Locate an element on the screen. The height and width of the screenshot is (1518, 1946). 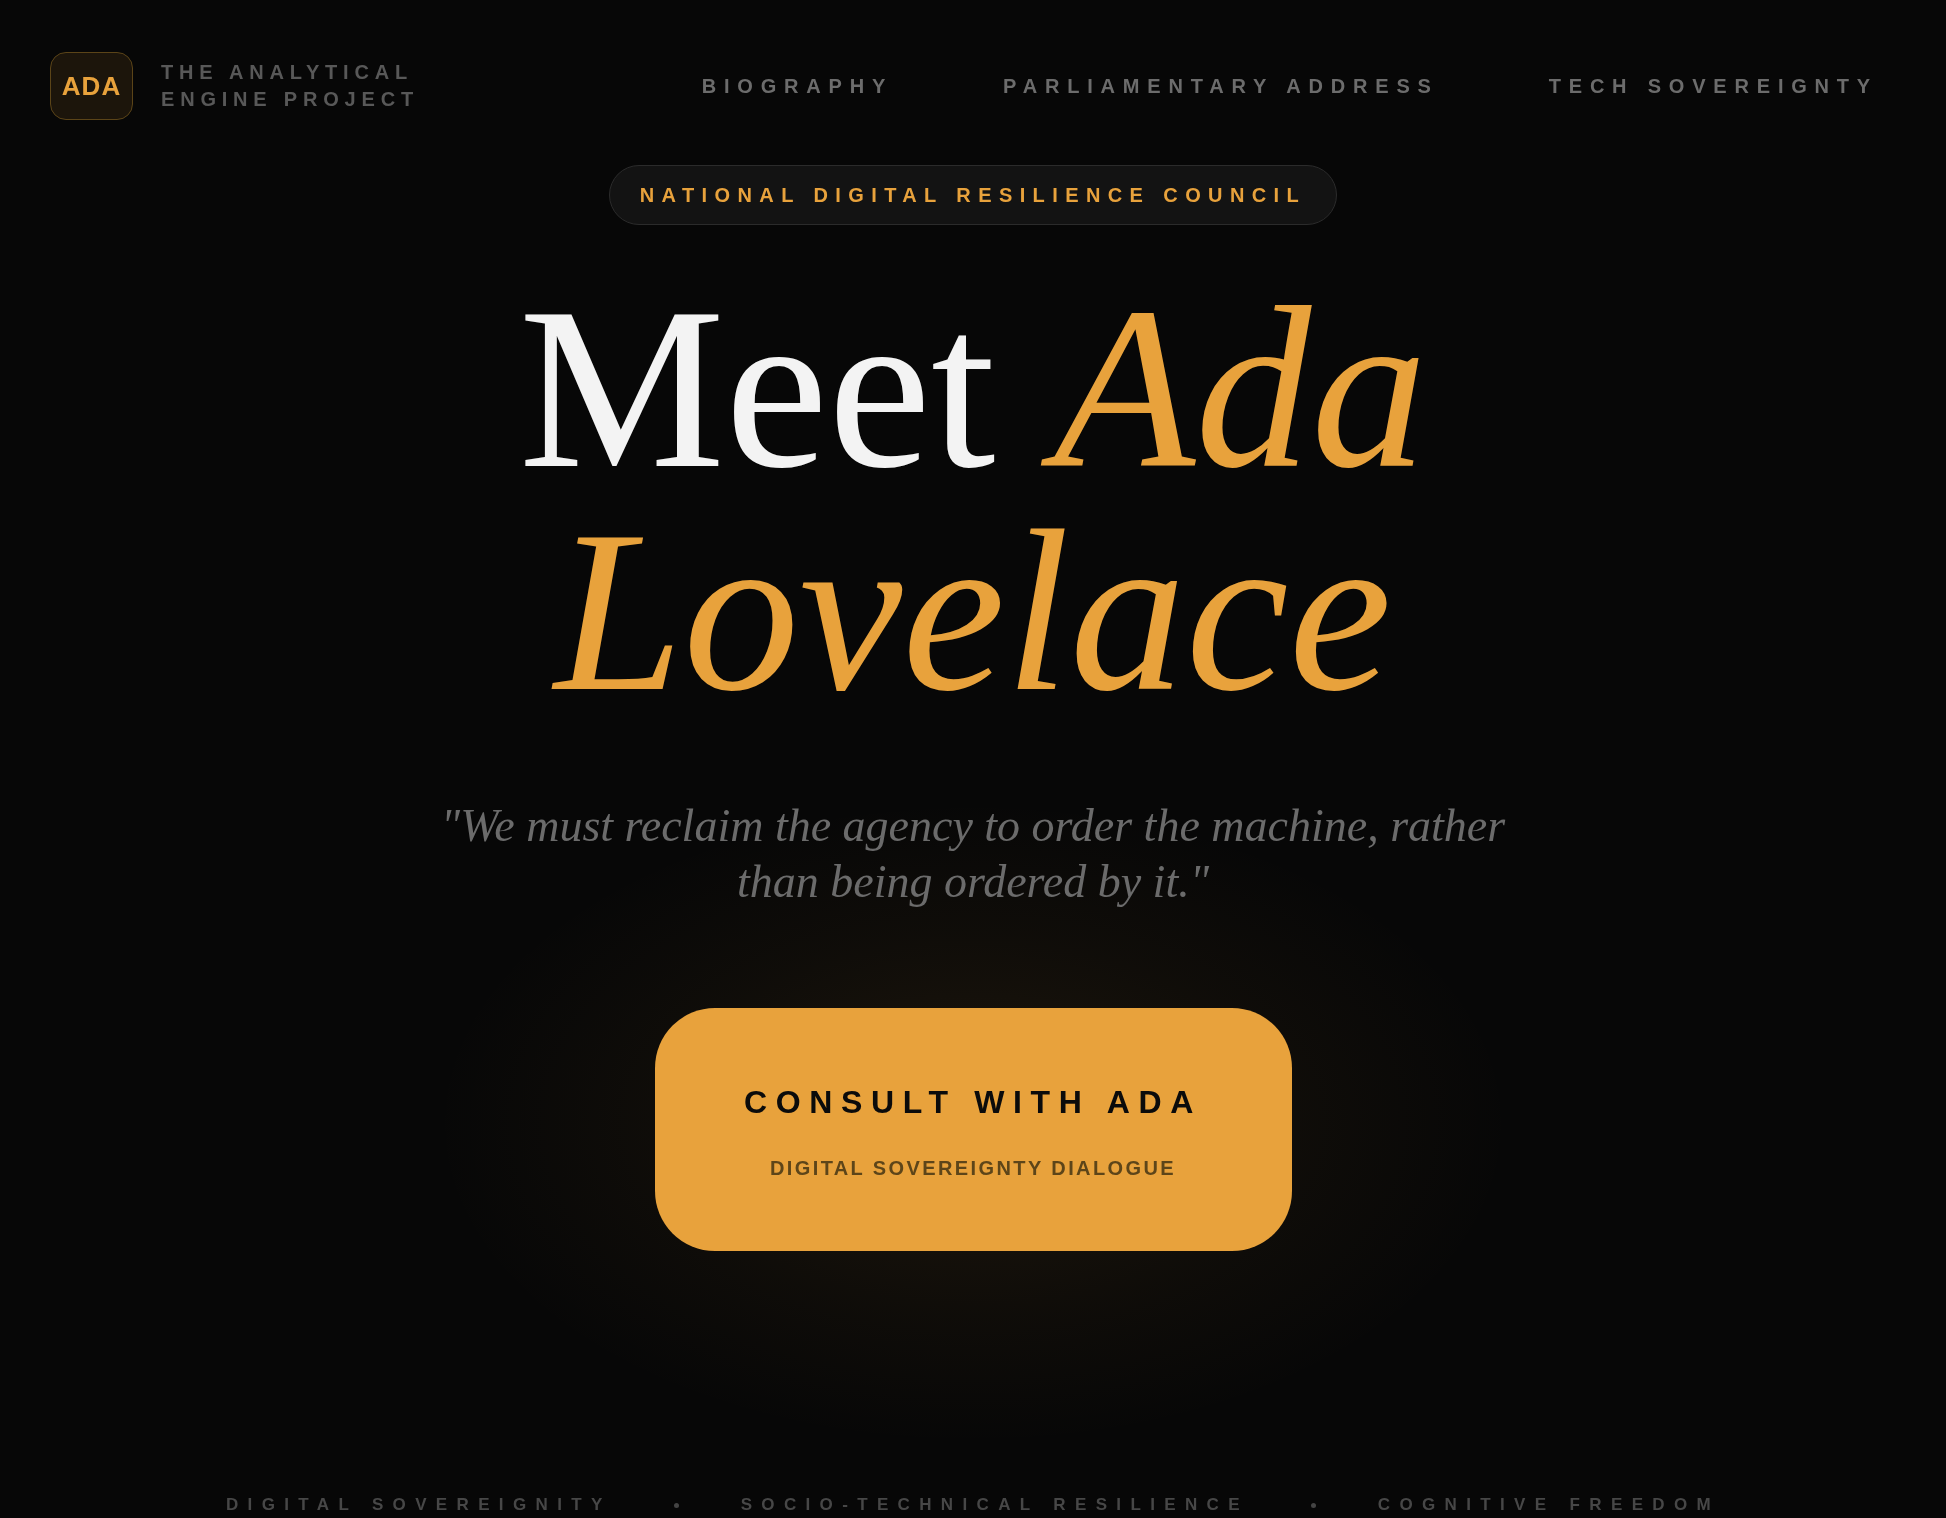
logo-badge: ADA is located at coordinates (91, 86).